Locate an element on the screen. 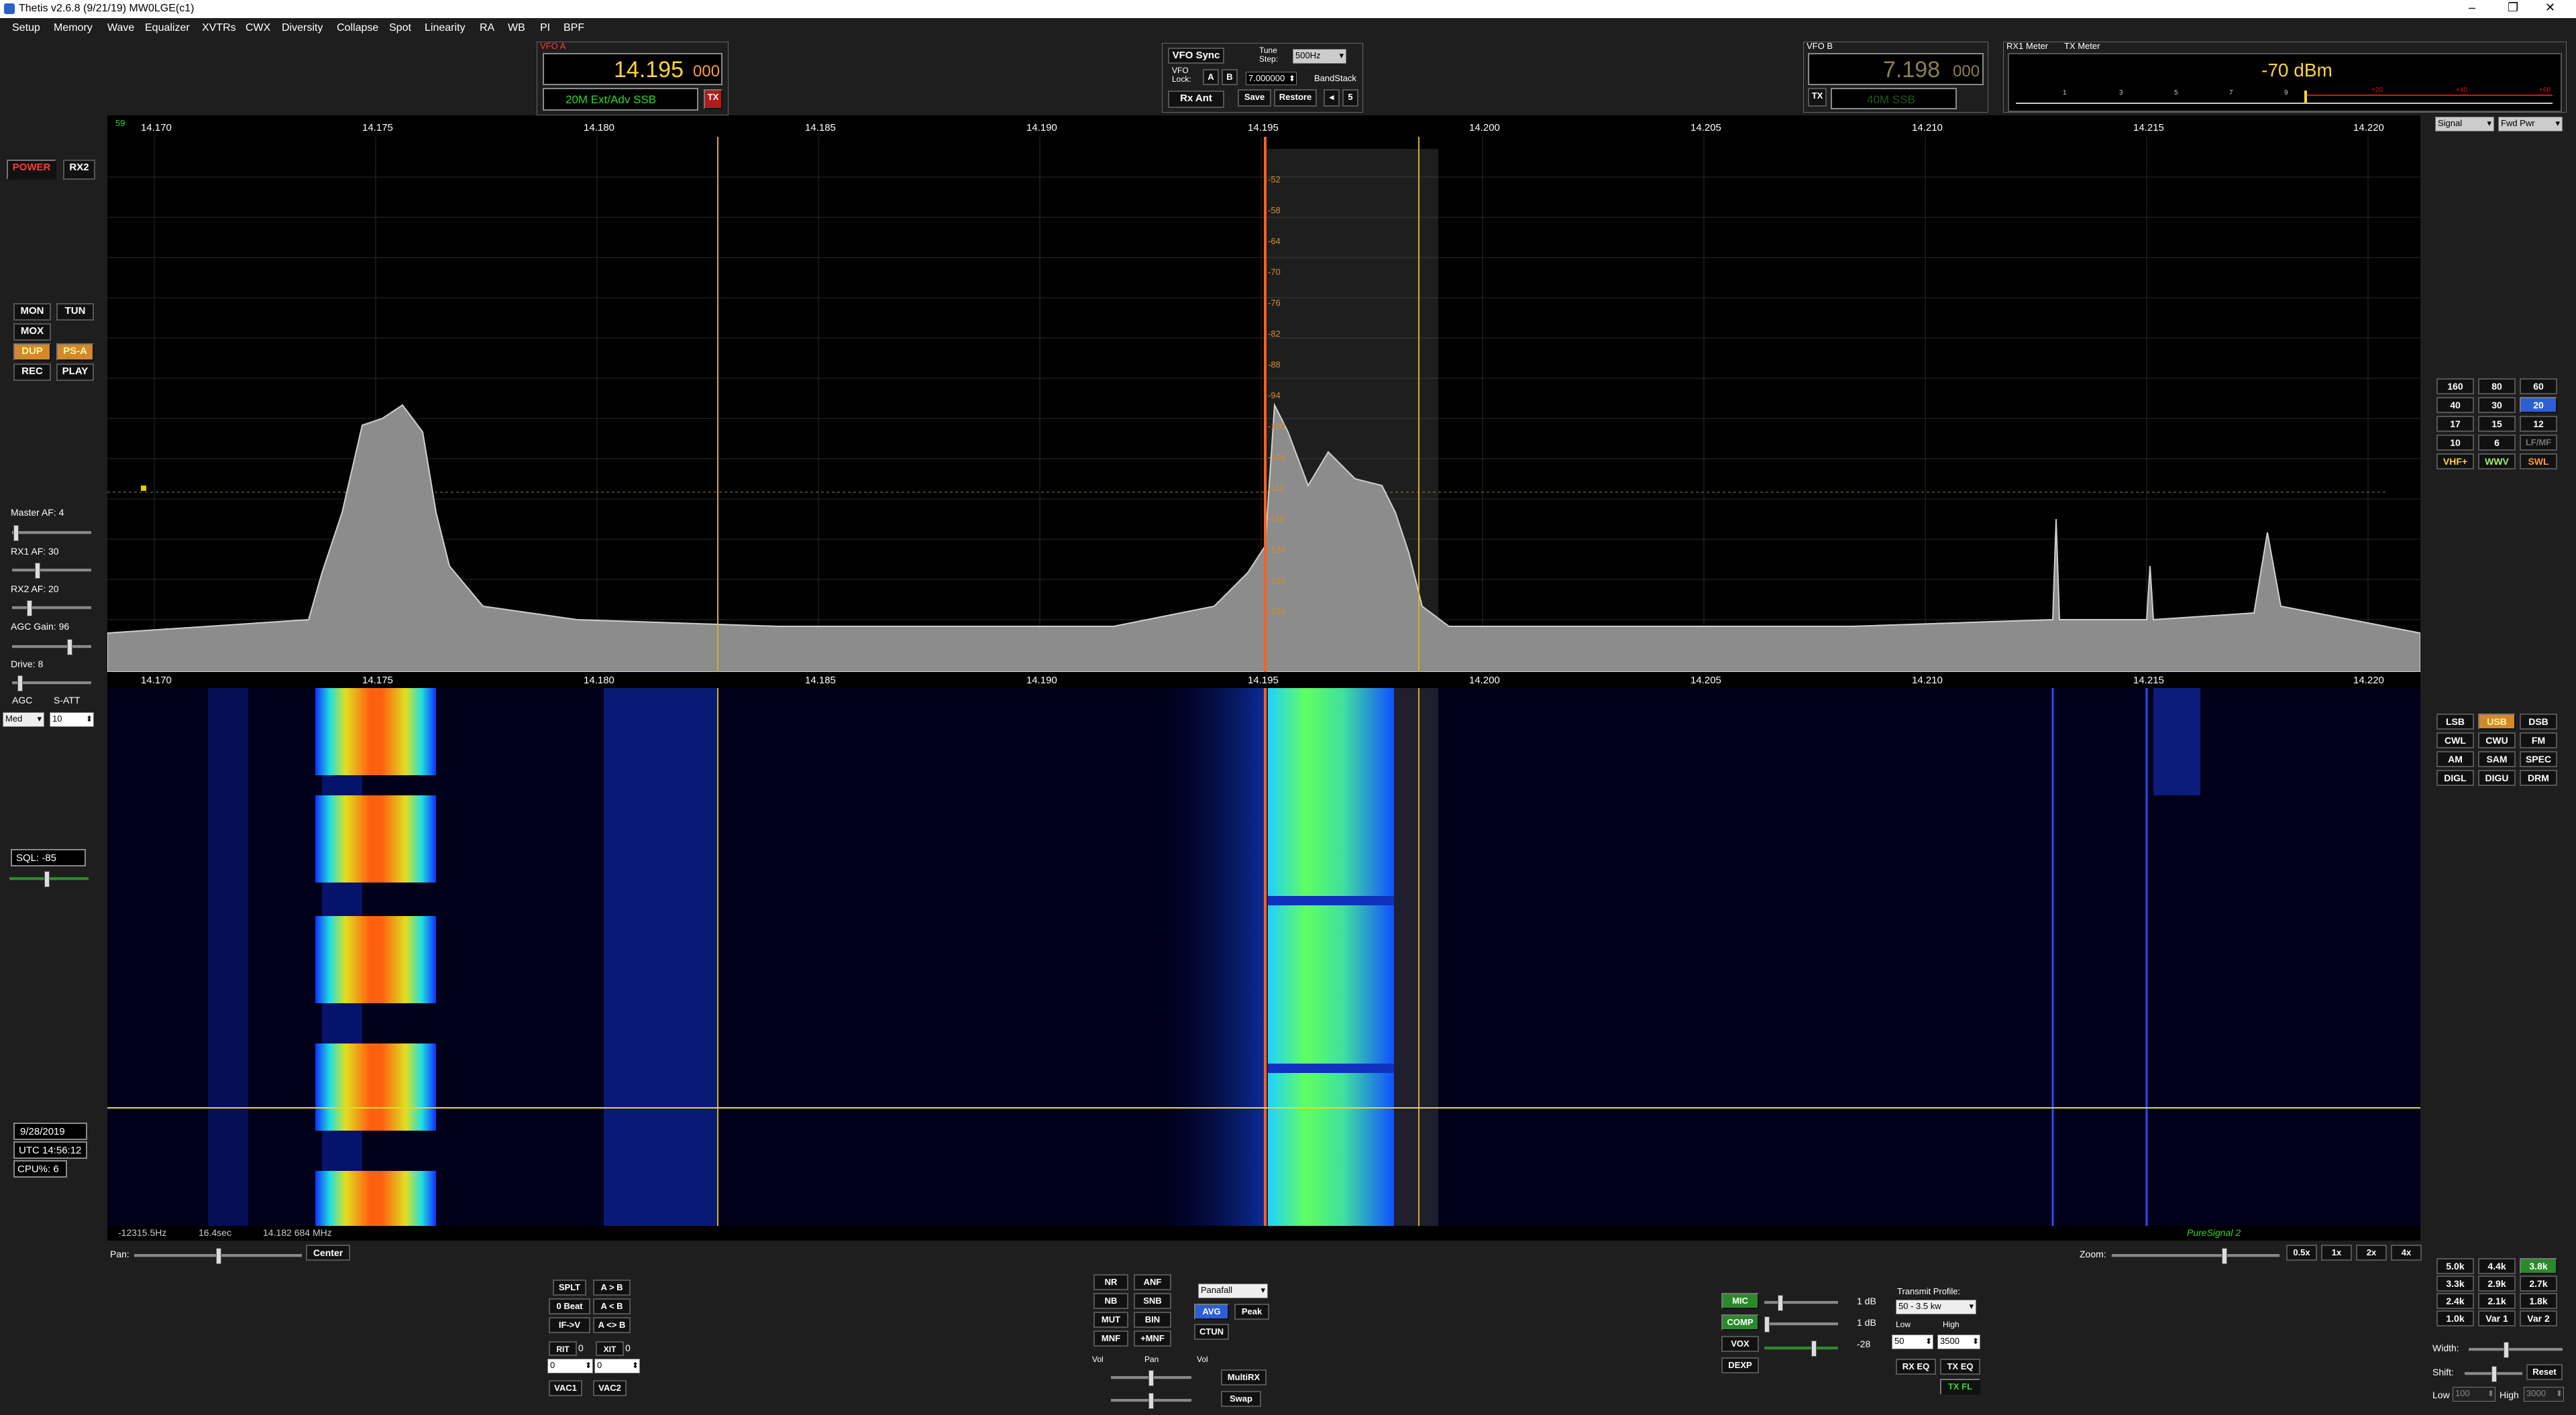 The image size is (2576, 1415). nr-button: NR is located at coordinates (1110, 1282).